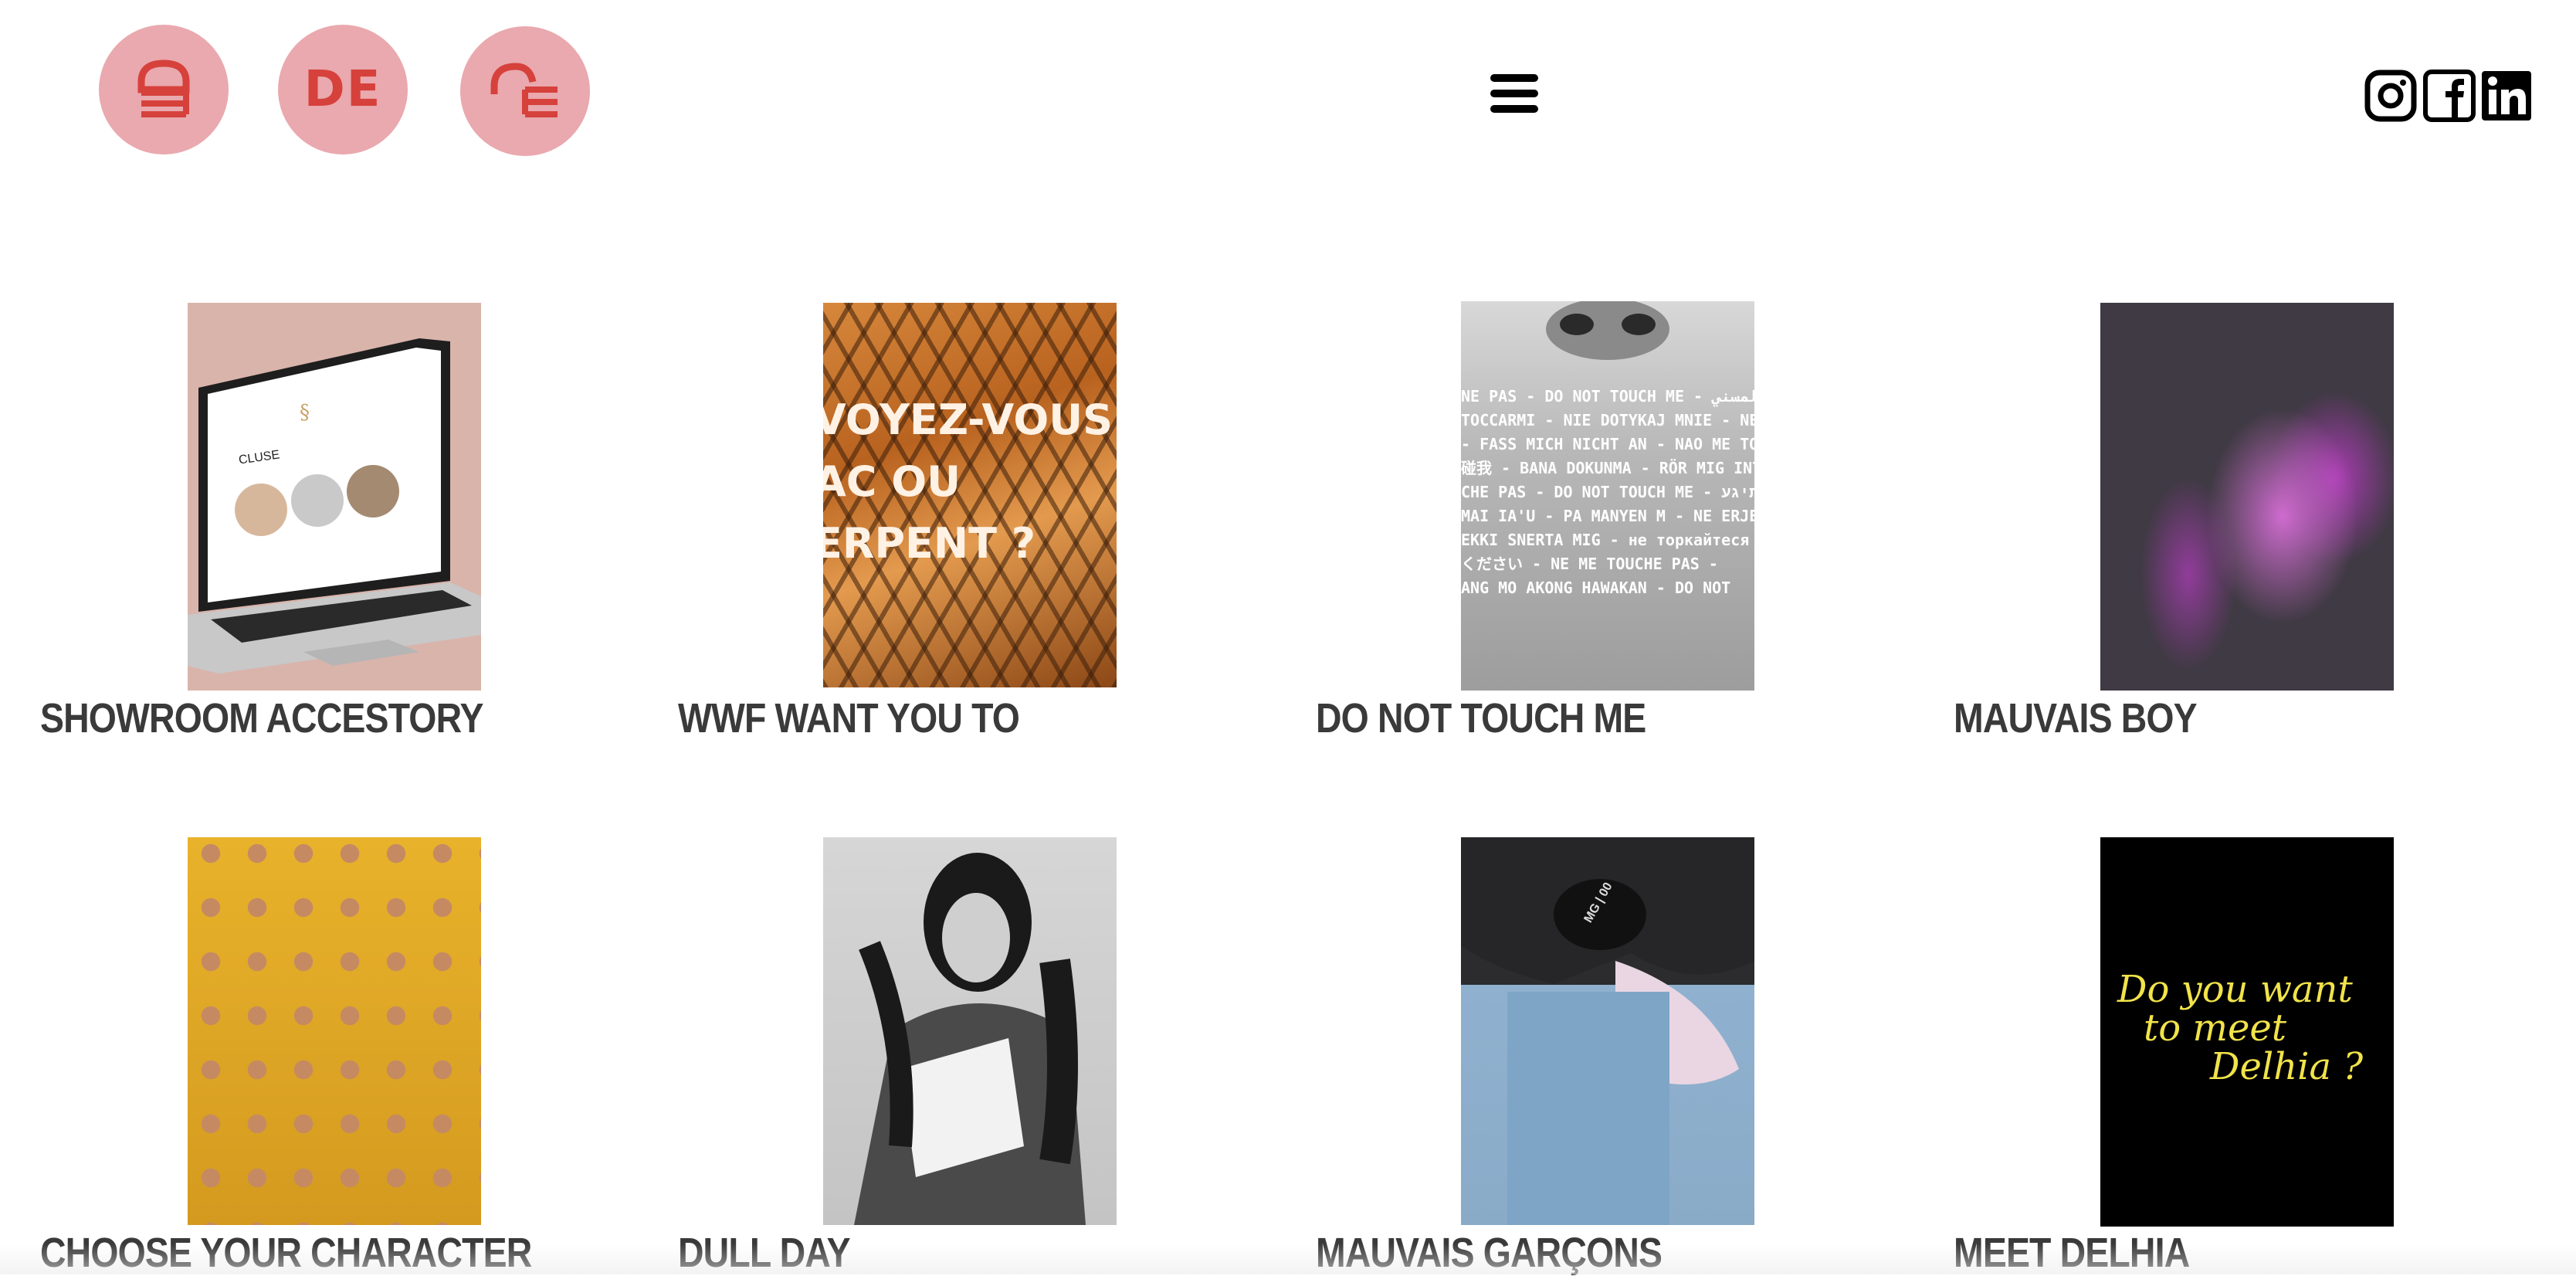 The image size is (2576, 1276). Describe the element at coordinates (1589, 564) in the screenshot. I see `thumb-line: ください - NE ME TOUCHE PAS -` at that location.